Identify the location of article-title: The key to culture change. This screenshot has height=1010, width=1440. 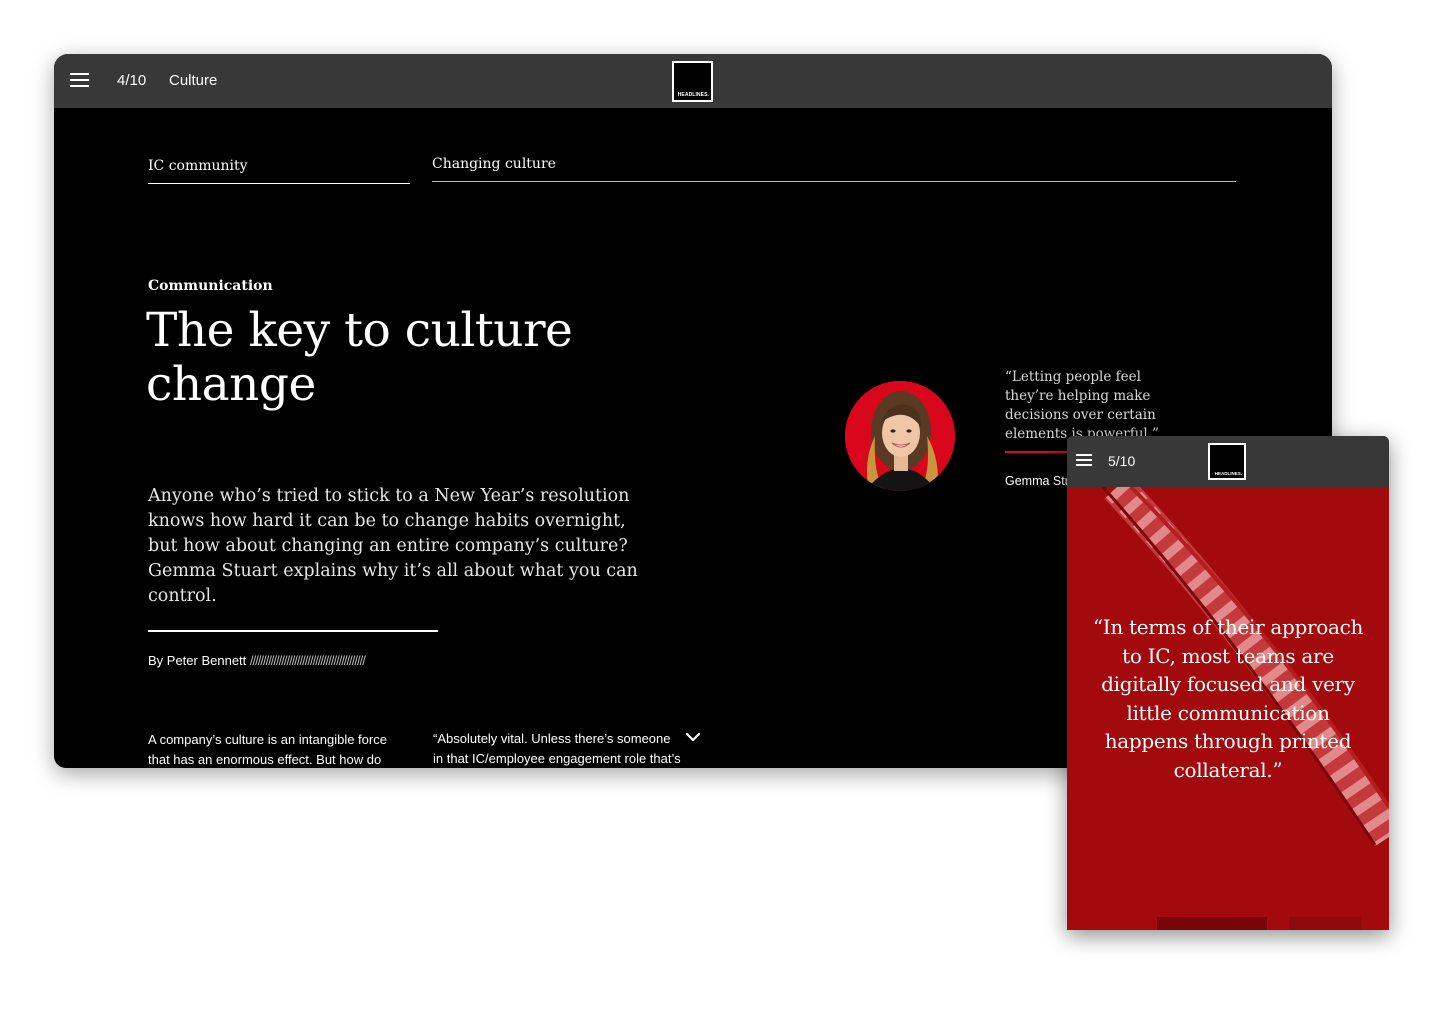
(406, 358).